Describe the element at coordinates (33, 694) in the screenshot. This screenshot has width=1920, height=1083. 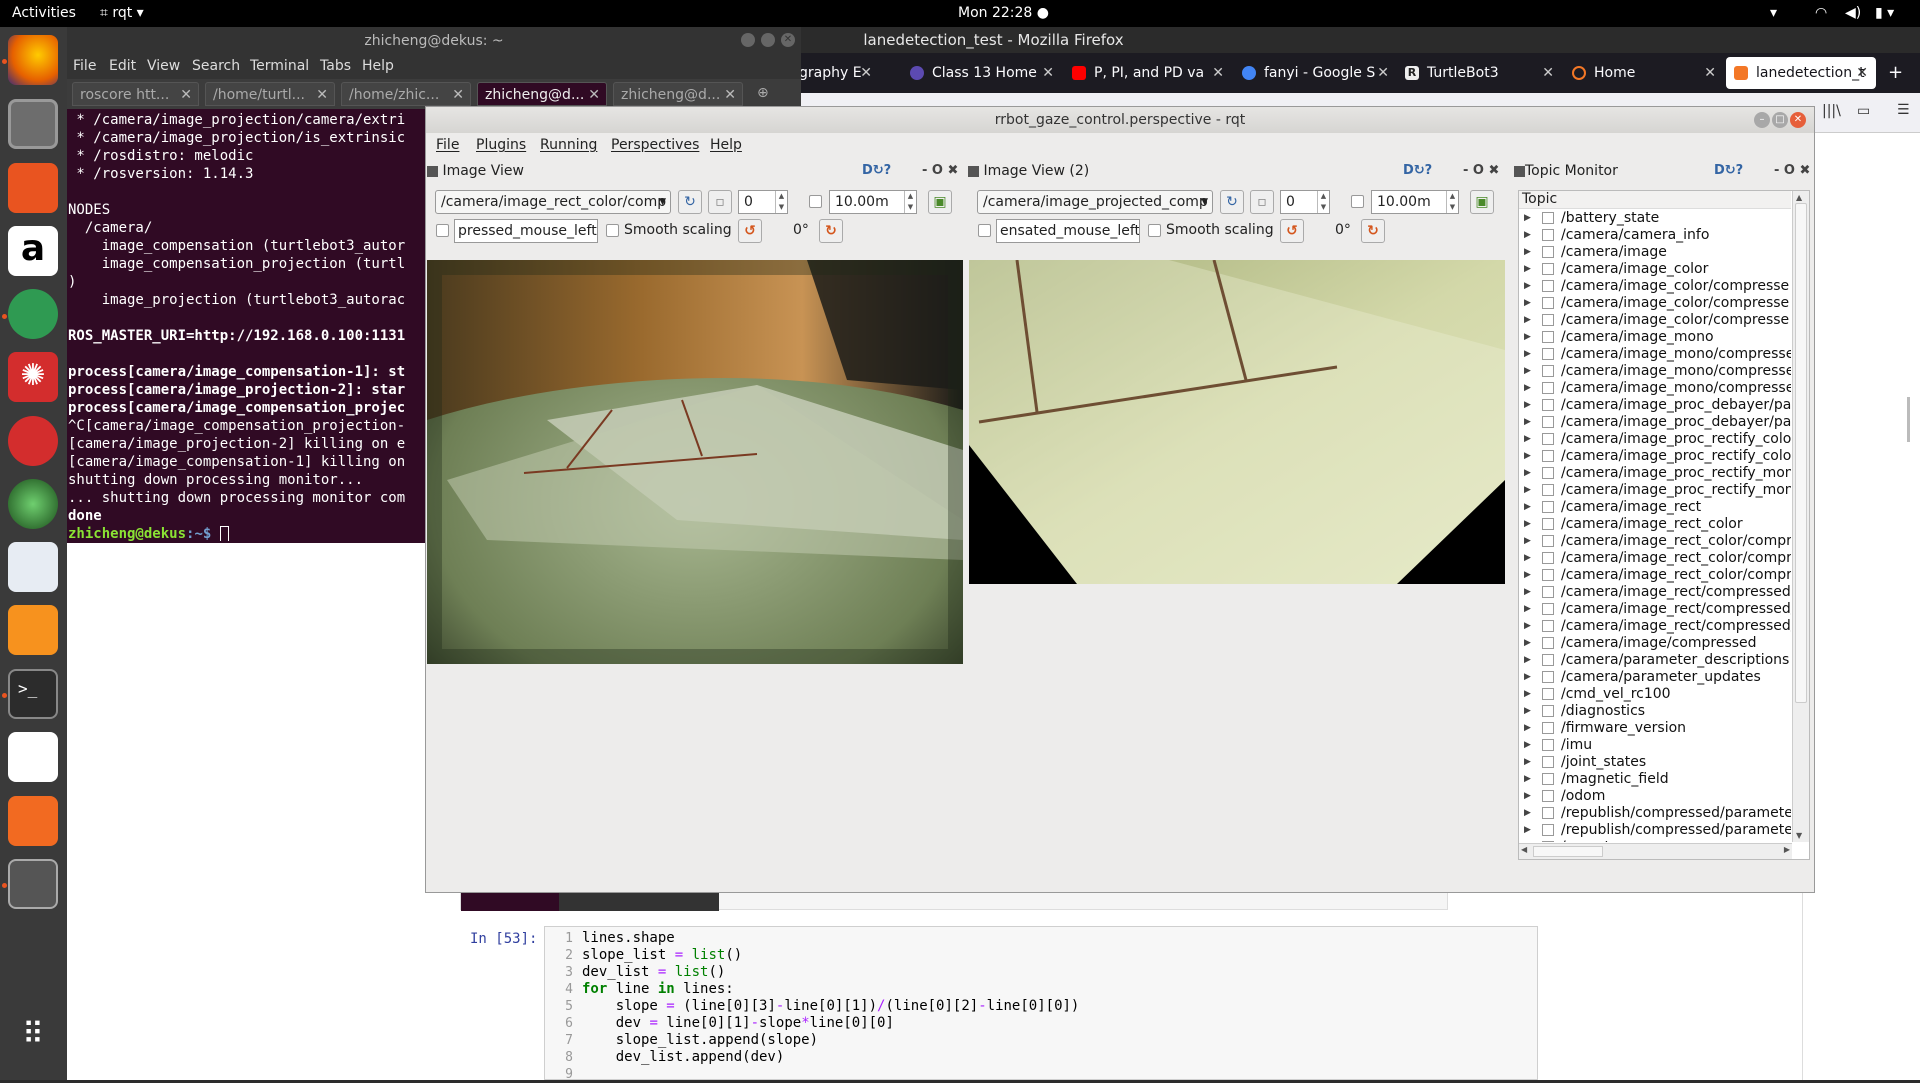
I see `terminal-icon: >_` at that location.